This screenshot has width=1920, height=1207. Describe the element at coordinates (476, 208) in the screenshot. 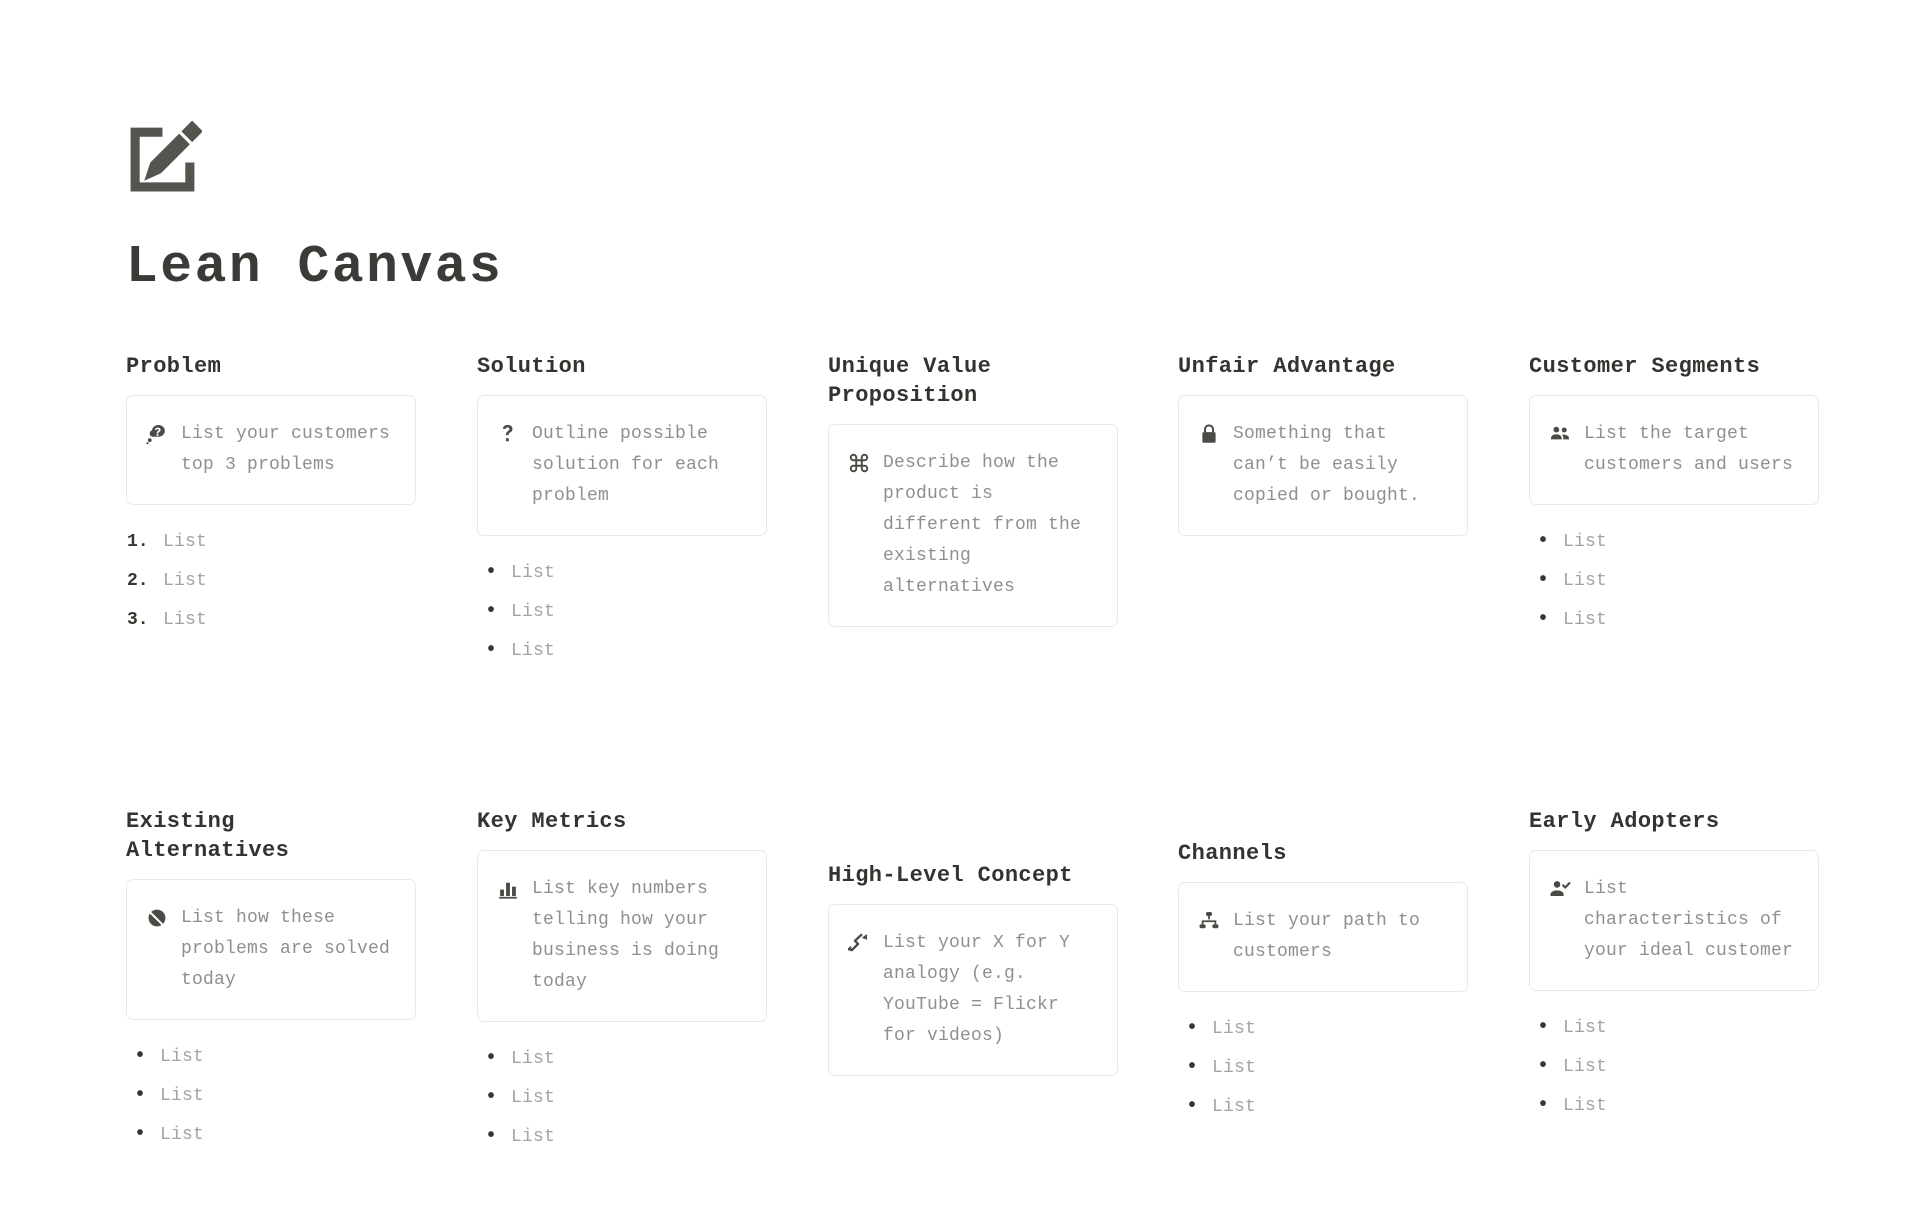

I see `page-header: Lean Canvas` at that location.